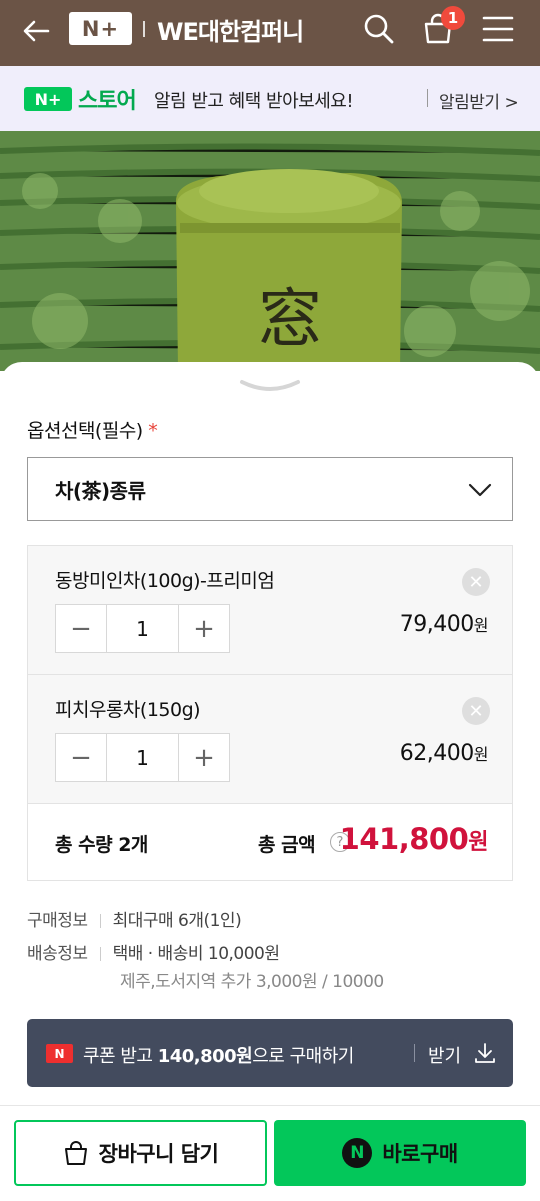 This screenshot has width=540, height=1201. I want to click on total-quantity: 총 수량 2개, so click(101, 845).